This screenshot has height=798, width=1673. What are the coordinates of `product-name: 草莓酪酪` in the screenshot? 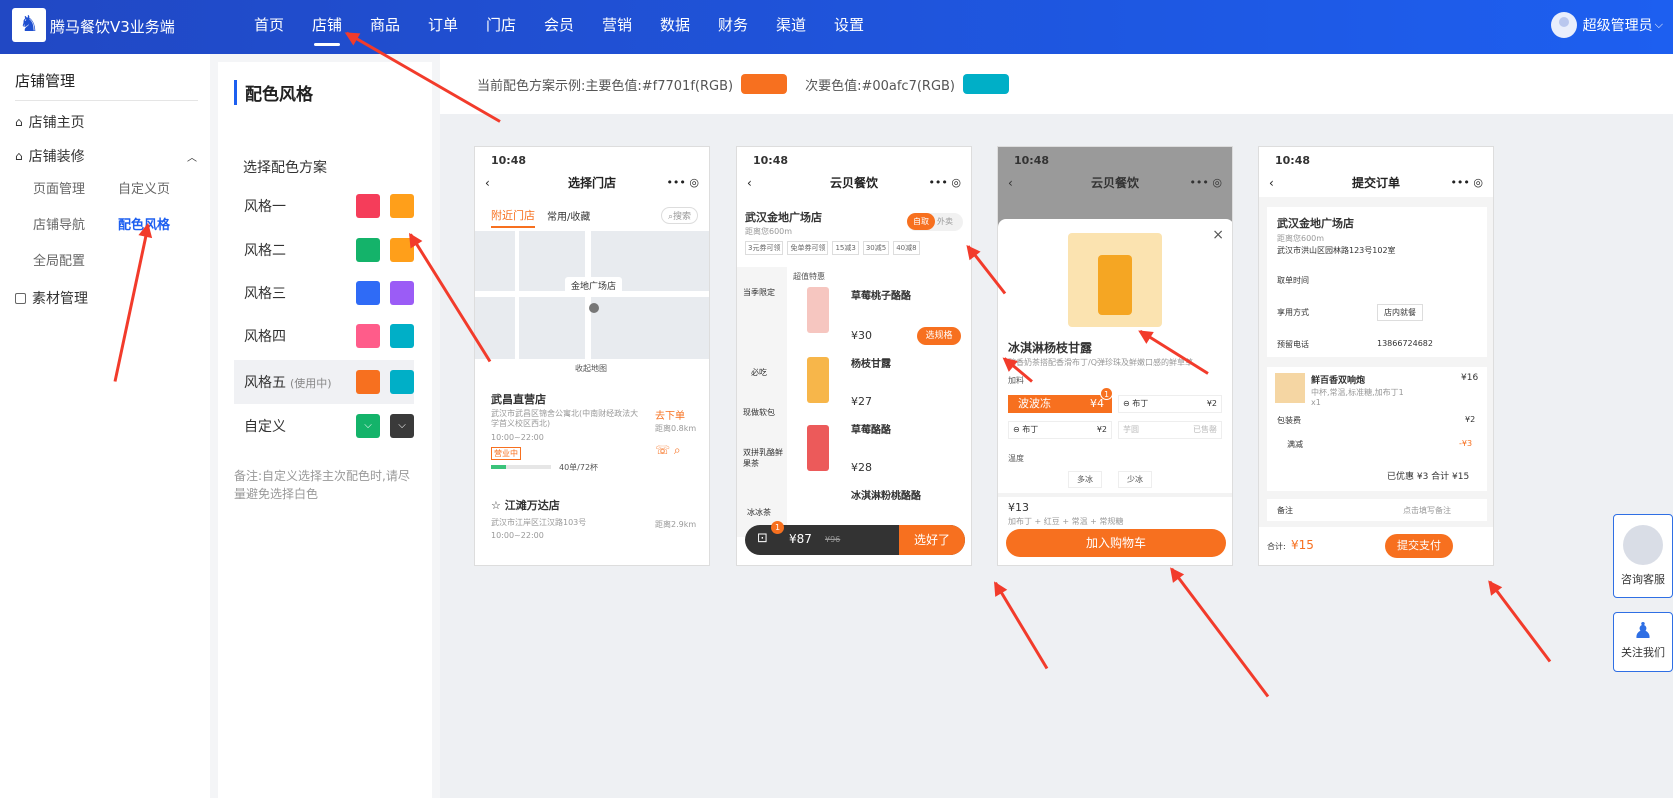 It's located at (871, 428).